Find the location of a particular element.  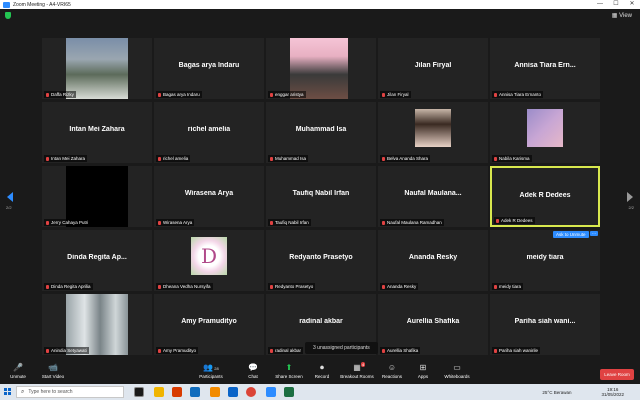

ask-to-unmute-button: Ask to Unmute is located at coordinates (571, 234).